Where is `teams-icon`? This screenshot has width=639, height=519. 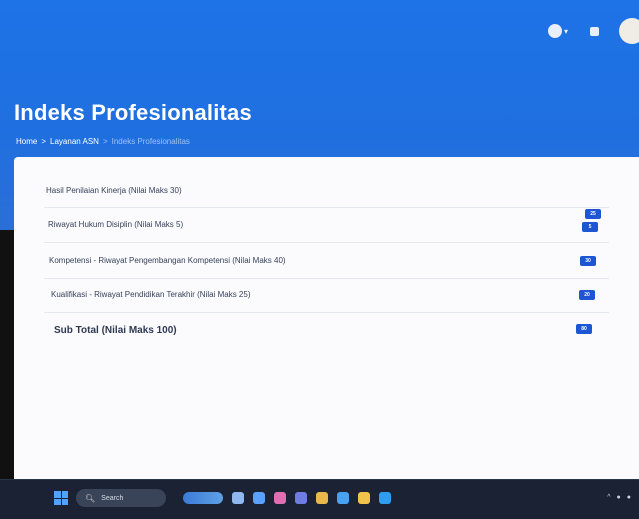 teams-icon is located at coordinates (301, 498).